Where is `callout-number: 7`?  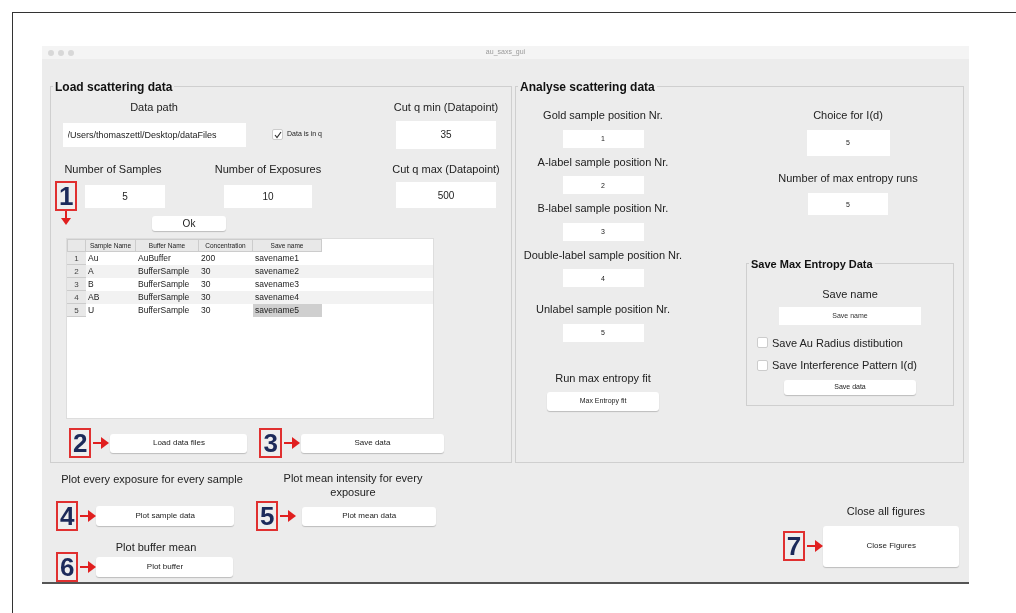
callout-number: 7 is located at coordinates (794, 546).